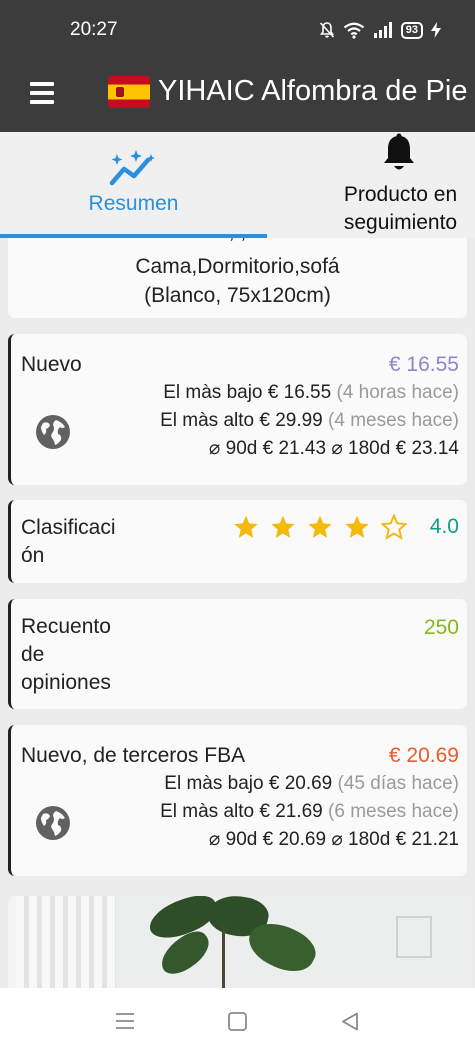 The image size is (475, 1056). I want to click on highest-price-row: El màs alto € 21.69 (6 meses hace), so click(309, 811).